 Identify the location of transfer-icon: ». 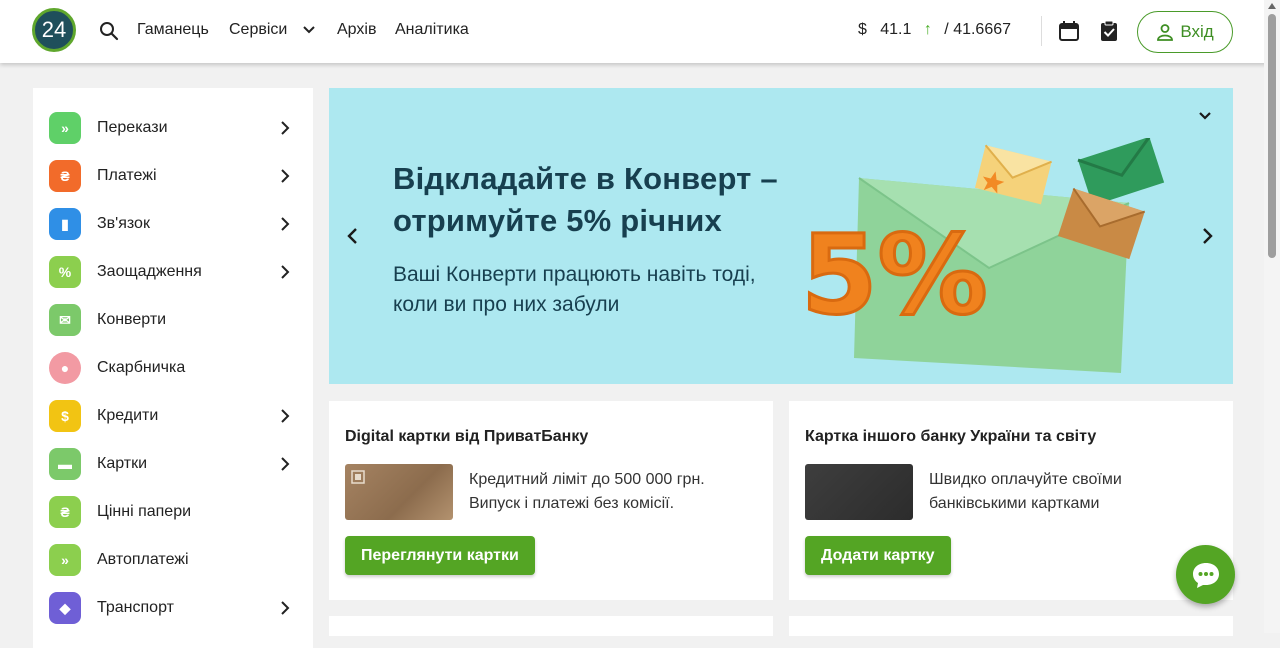
(65, 128).